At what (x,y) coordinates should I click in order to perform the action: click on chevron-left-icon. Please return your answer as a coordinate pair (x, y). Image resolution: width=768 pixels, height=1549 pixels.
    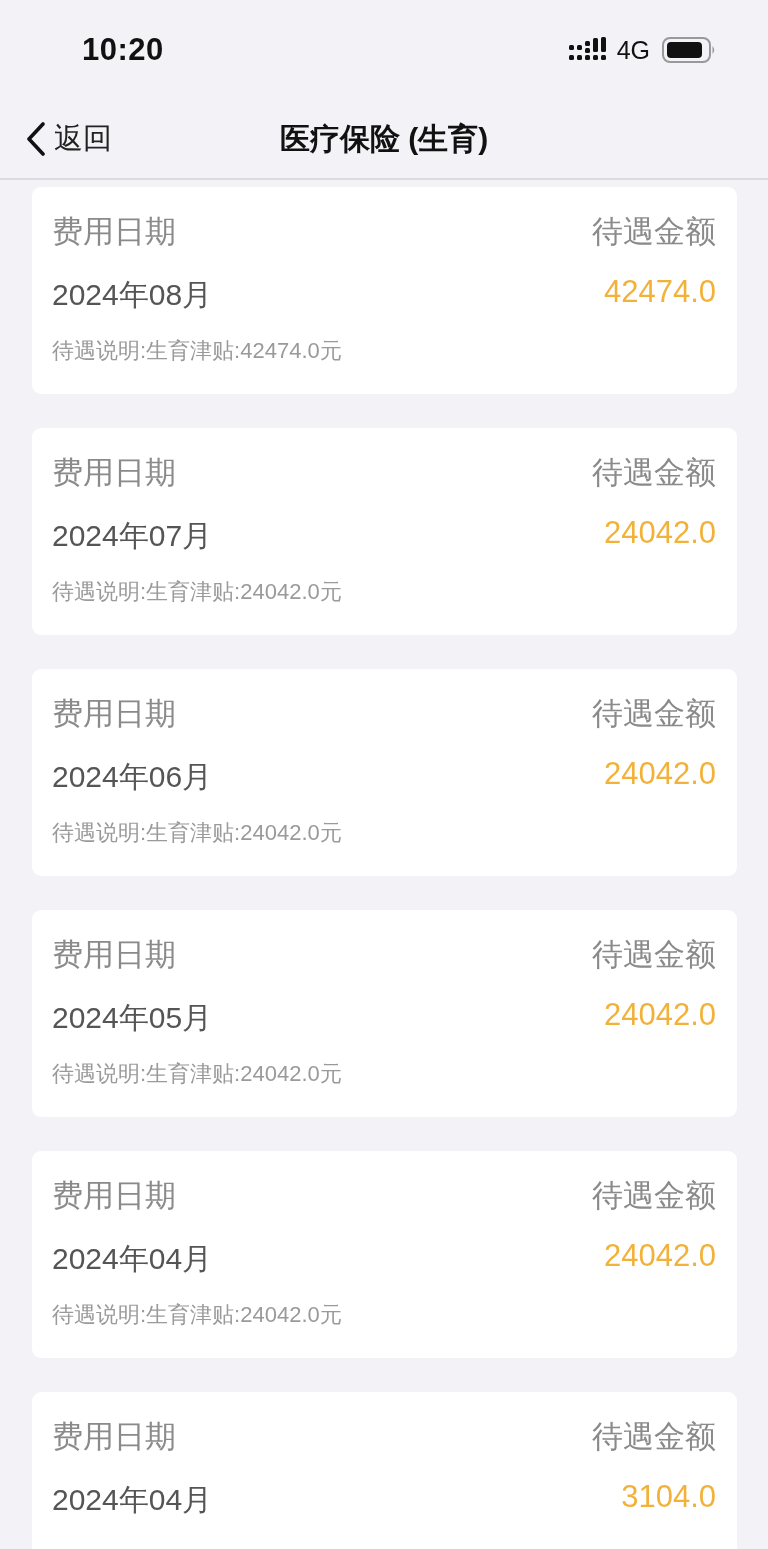
    Looking at the image, I should click on (36, 139).